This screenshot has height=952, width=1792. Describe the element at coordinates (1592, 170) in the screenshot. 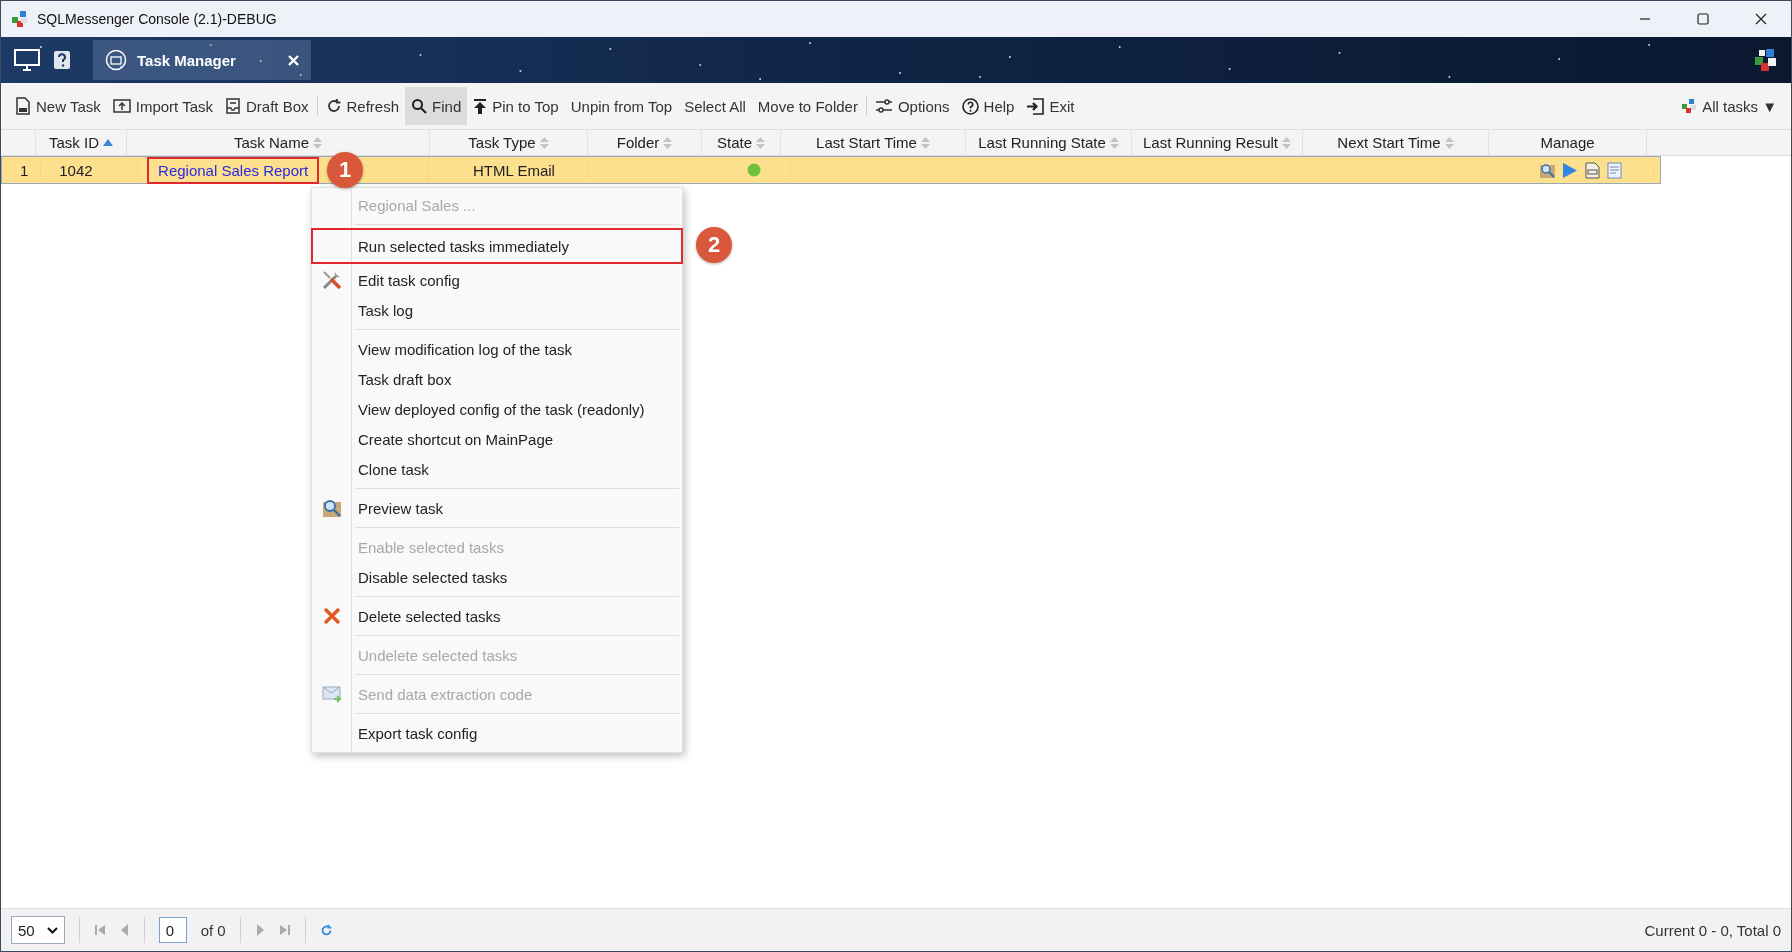

I see `log-file-icon` at that location.